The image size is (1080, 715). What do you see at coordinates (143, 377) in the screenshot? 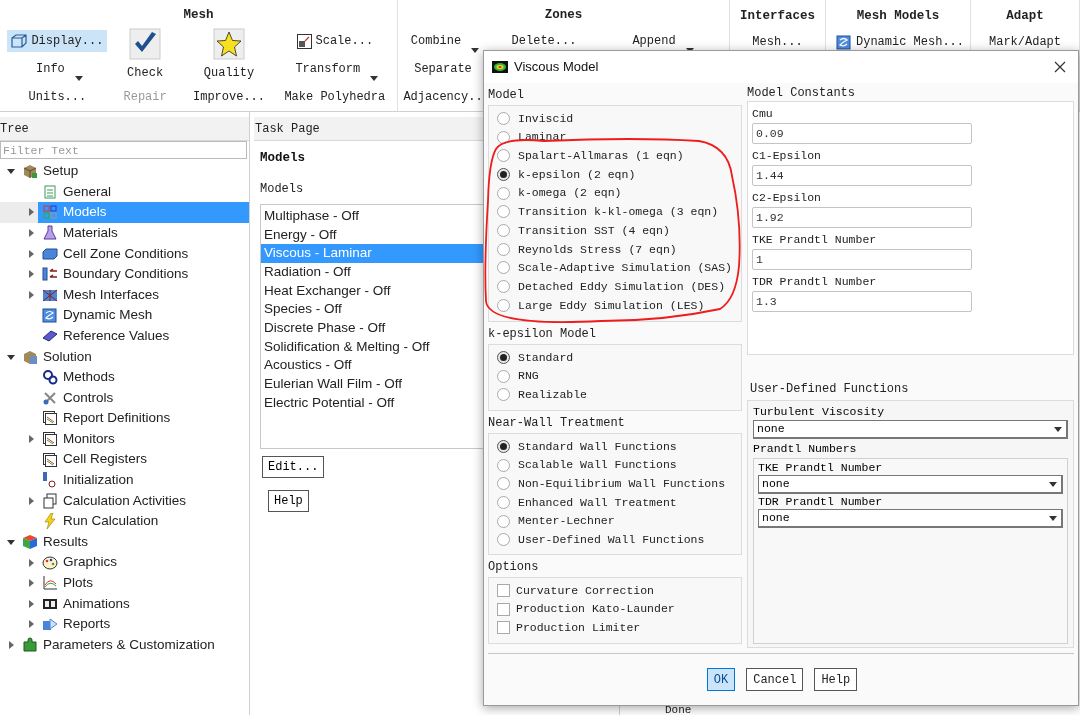
I see `tree-item: Methods` at bounding box center [143, 377].